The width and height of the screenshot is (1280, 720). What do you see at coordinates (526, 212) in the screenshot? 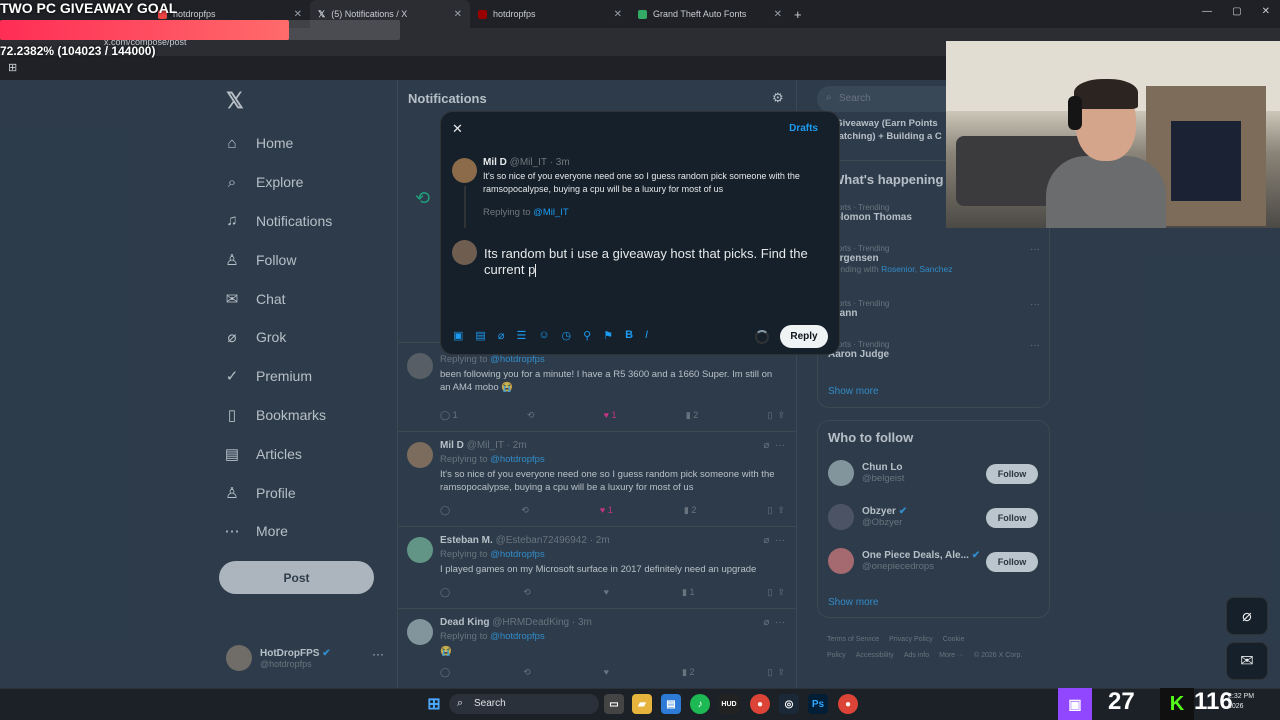
I see `replying-to: Replying to @Mil_IT` at bounding box center [526, 212].